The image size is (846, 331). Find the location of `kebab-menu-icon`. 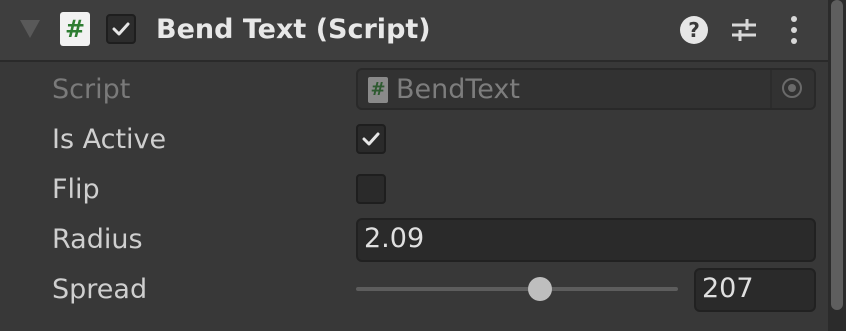

kebab-menu-icon is located at coordinates (794, 30).